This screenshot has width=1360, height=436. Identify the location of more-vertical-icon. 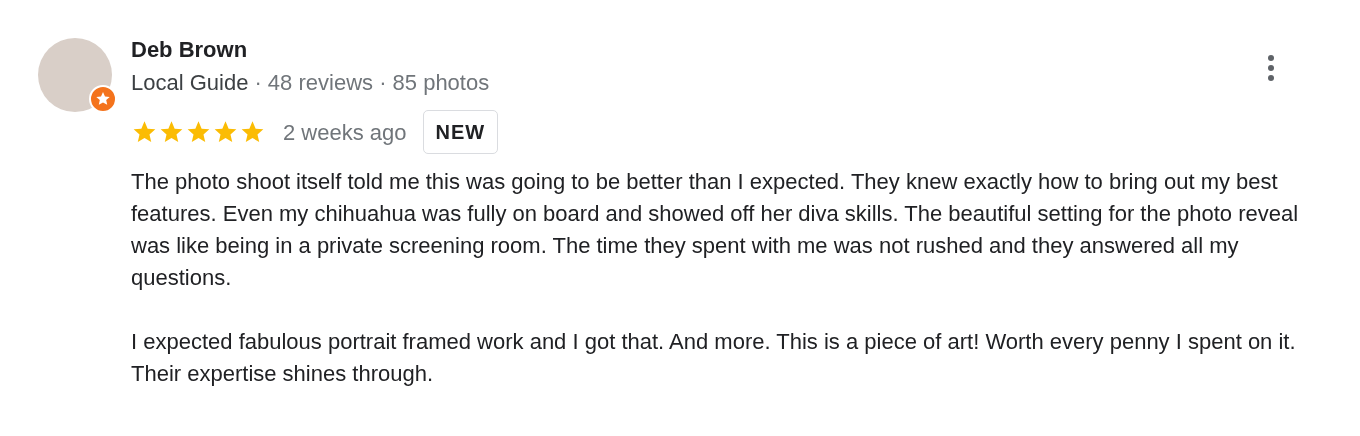
(1271, 68).